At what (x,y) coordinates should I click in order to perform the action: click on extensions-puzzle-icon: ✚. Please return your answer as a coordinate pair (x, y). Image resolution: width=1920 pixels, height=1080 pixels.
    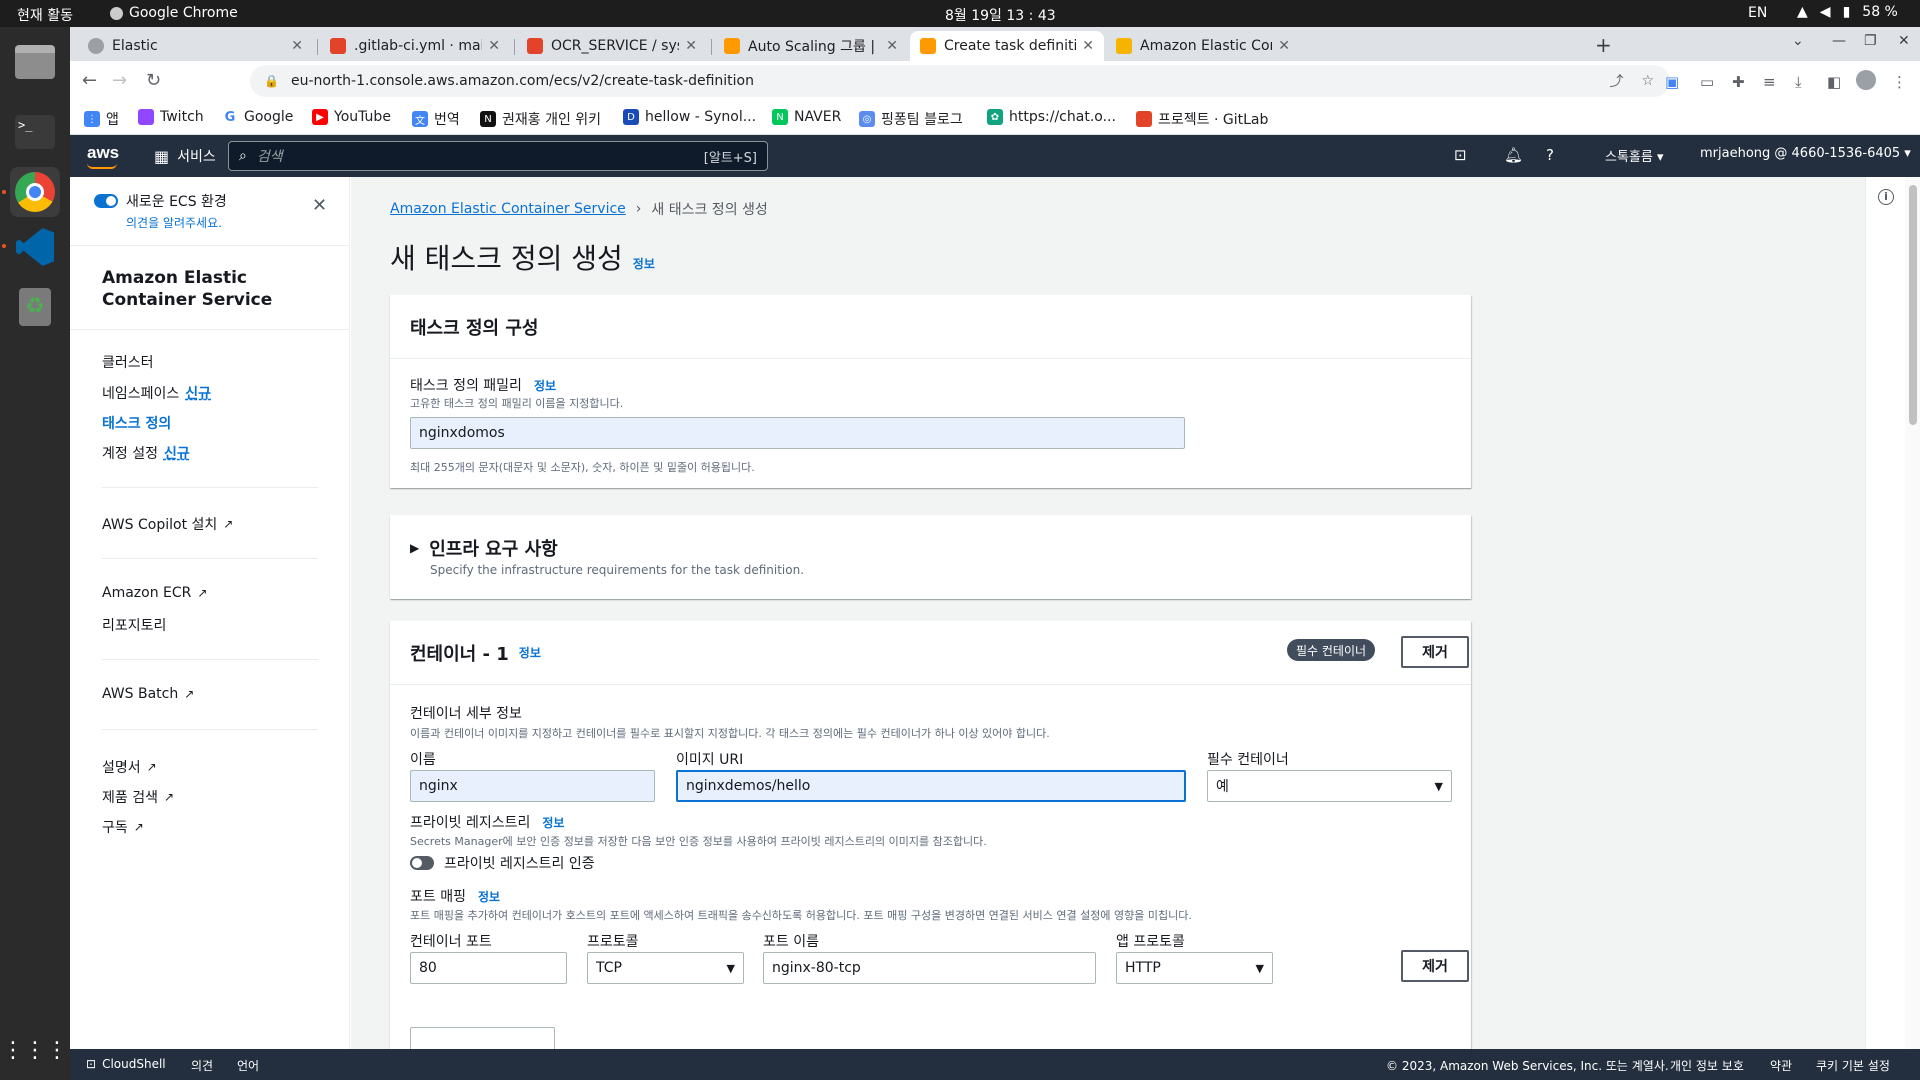
    Looking at the image, I should click on (1738, 82).